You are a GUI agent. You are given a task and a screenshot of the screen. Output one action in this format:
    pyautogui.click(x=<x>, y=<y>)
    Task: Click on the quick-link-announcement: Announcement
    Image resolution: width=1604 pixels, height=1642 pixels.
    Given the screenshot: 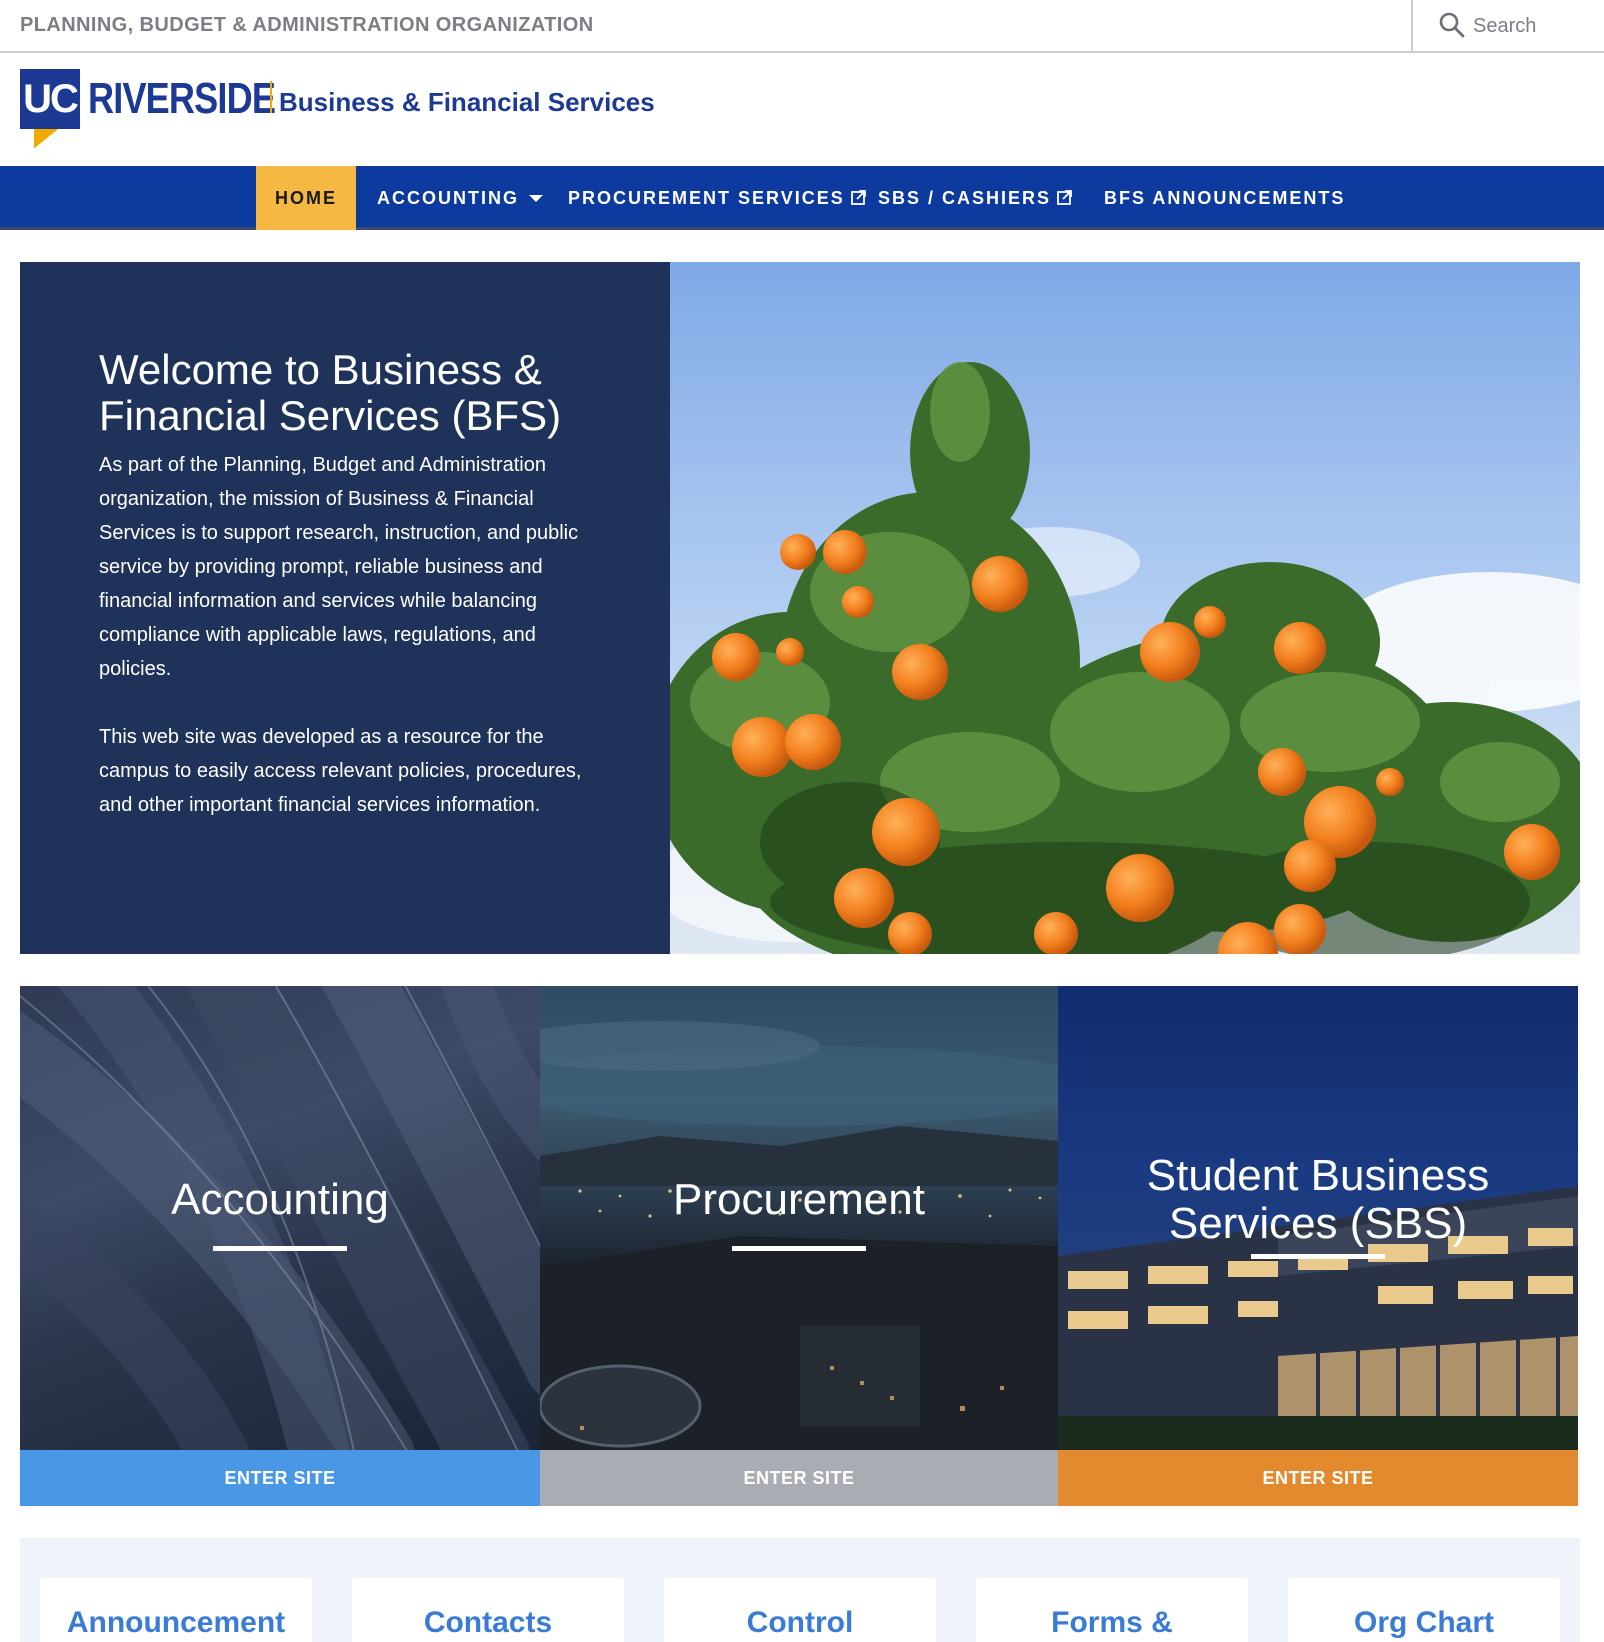 What is the action you would take?
    pyautogui.click(x=176, y=1610)
    